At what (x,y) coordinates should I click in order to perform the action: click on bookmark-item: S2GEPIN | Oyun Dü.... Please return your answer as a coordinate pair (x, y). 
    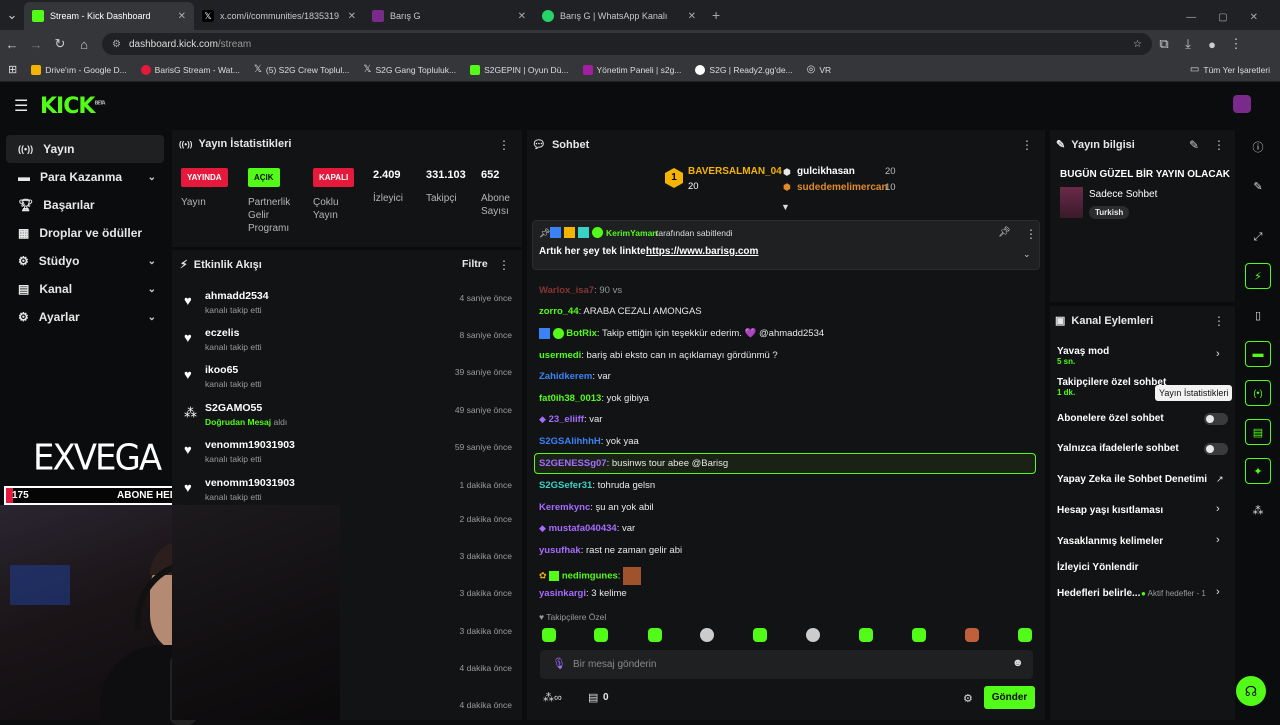
    Looking at the image, I should click on (519, 69).